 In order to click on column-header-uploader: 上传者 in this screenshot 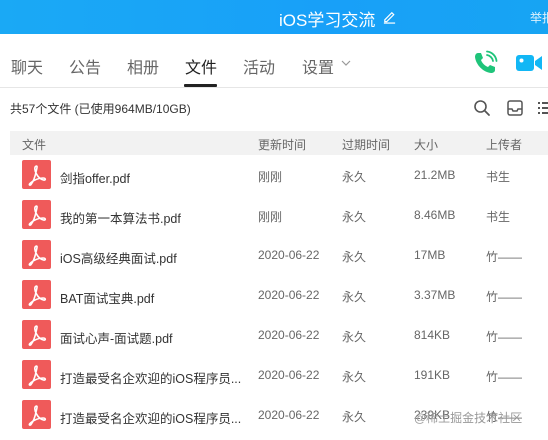, I will do `click(504, 144)`.